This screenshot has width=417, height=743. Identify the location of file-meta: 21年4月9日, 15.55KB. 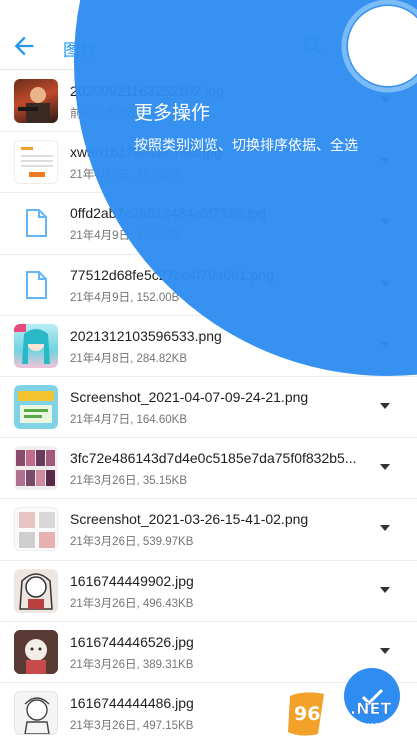
(125, 175).